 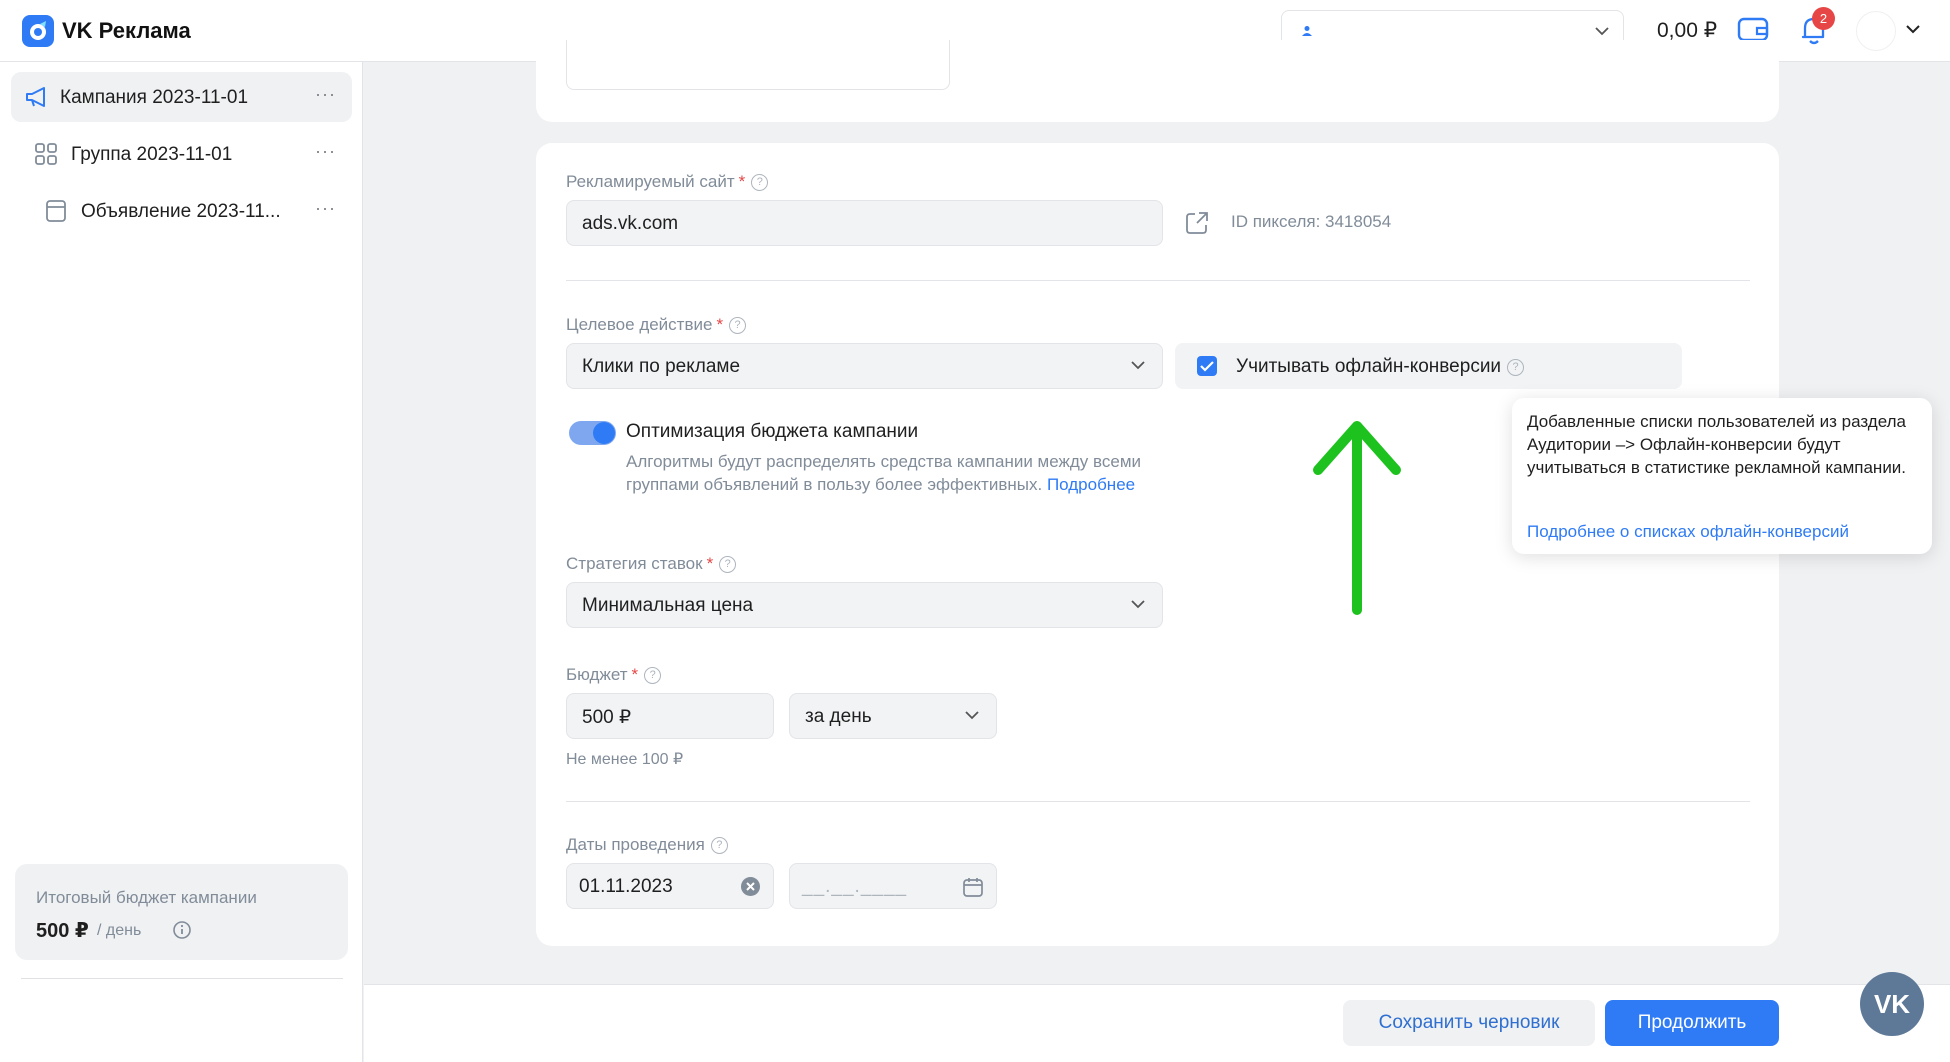 I want to click on site-input: ads.vk.com, so click(x=864, y=223).